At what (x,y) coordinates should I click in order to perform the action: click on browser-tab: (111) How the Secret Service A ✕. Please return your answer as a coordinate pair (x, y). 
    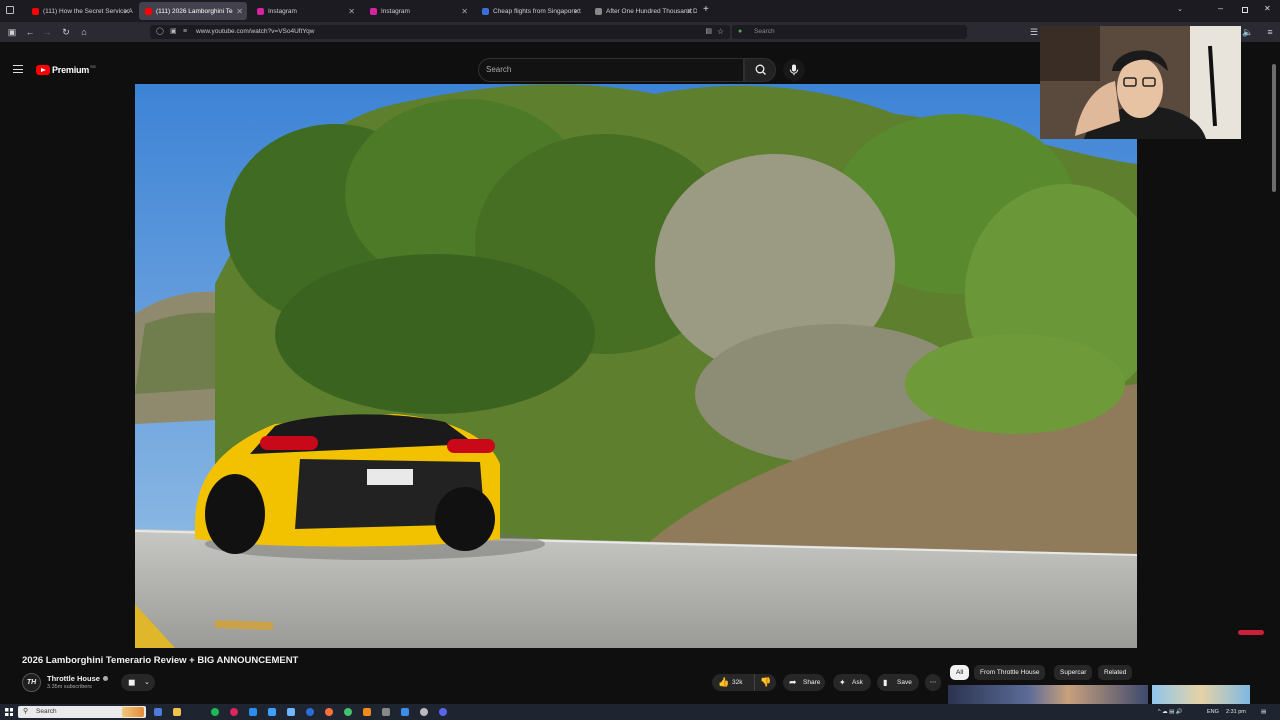
    Looking at the image, I should click on (80, 11).